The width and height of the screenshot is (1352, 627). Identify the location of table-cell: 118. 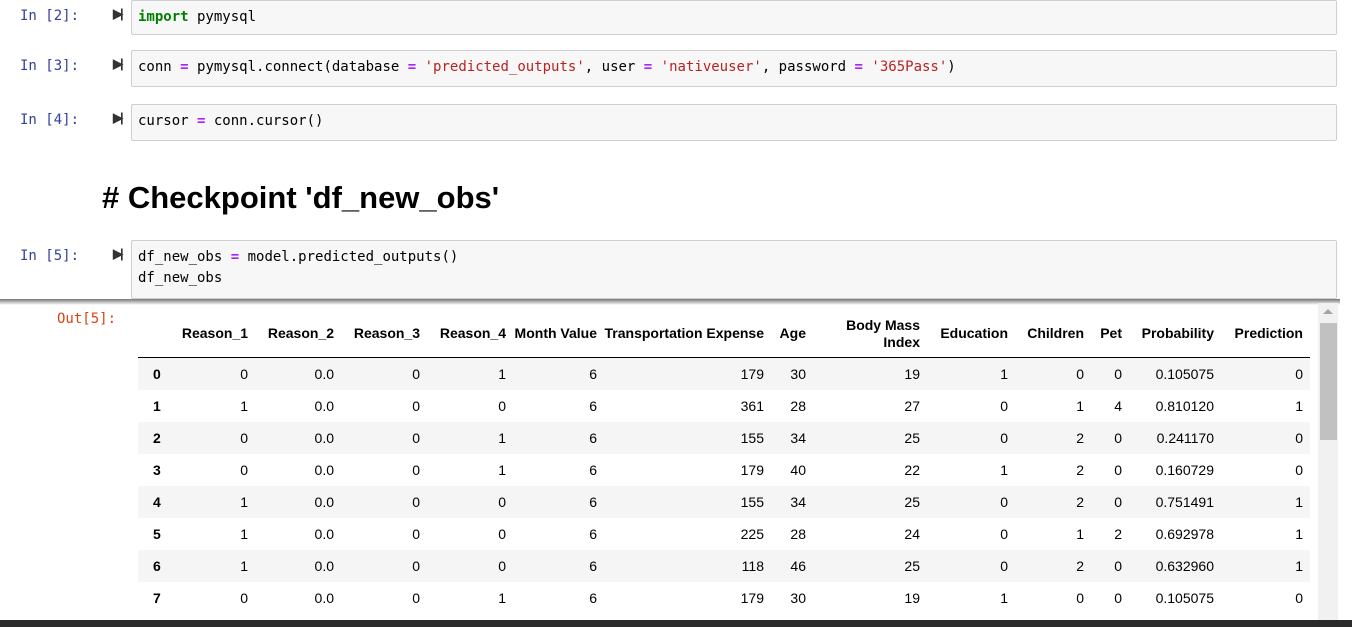
(687, 566).